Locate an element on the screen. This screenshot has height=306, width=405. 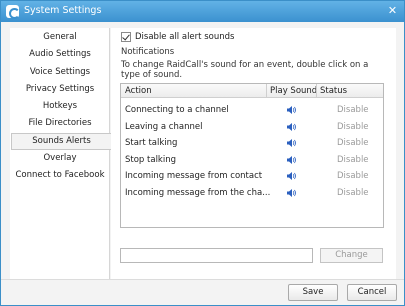
notifications-label: Notifications is located at coordinates (148, 52).